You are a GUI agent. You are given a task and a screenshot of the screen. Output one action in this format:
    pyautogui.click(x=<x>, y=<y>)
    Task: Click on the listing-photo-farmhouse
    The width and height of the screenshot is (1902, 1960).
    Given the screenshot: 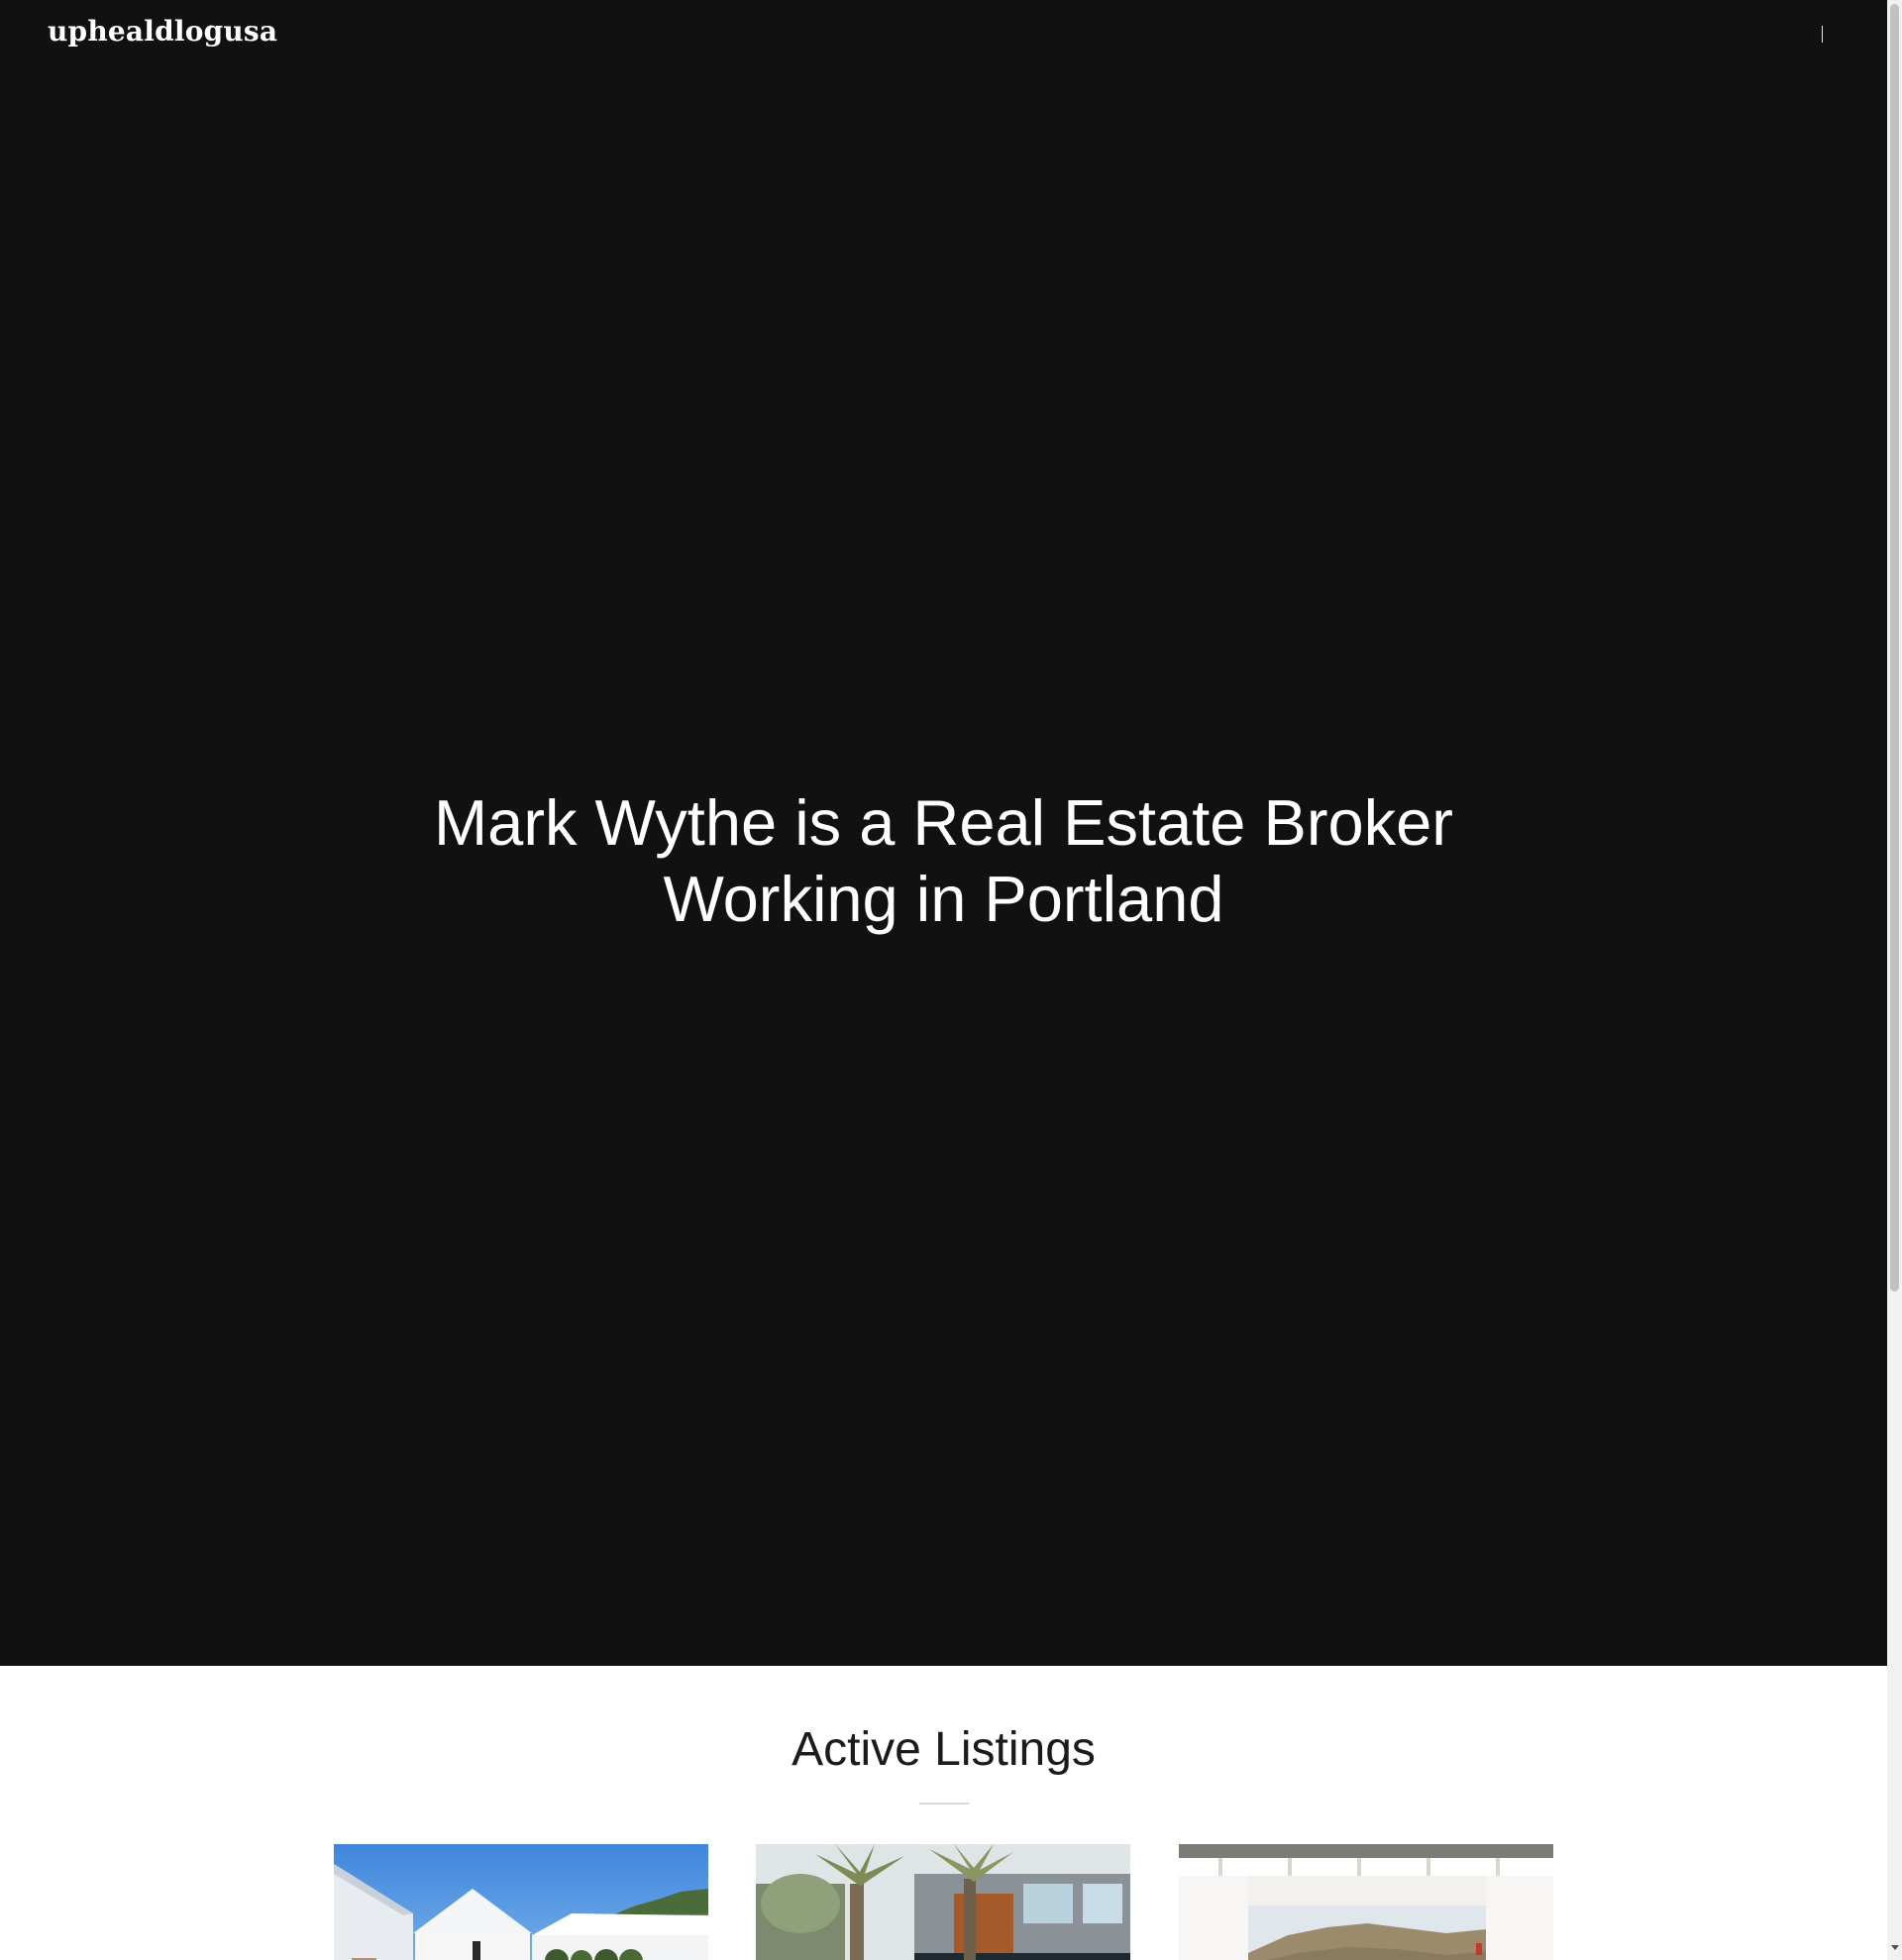 What is the action you would take?
    pyautogui.click(x=521, y=1902)
    